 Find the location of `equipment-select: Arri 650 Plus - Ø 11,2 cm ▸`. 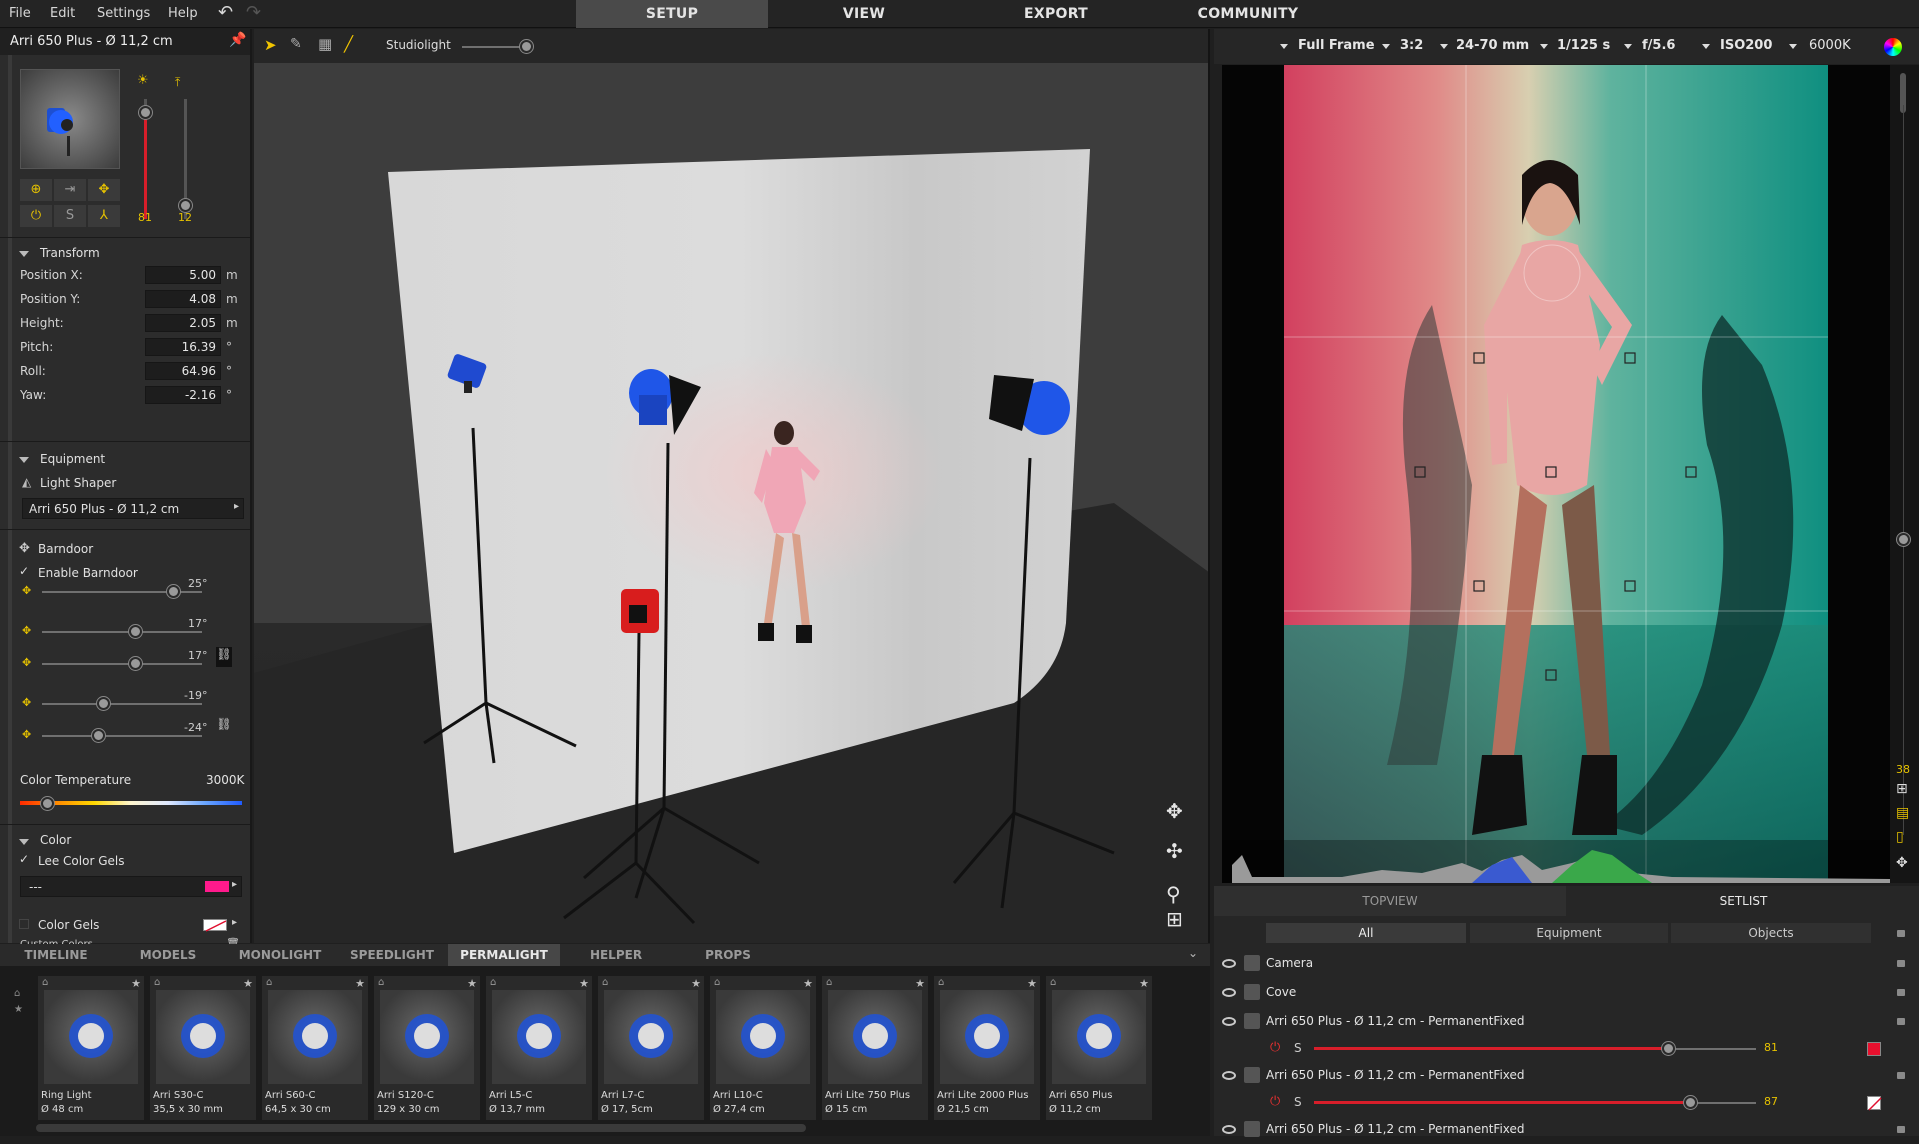

equipment-select: Arri 650 Plus - Ø 11,2 cm ▸ is located at coordinates (133, 508).